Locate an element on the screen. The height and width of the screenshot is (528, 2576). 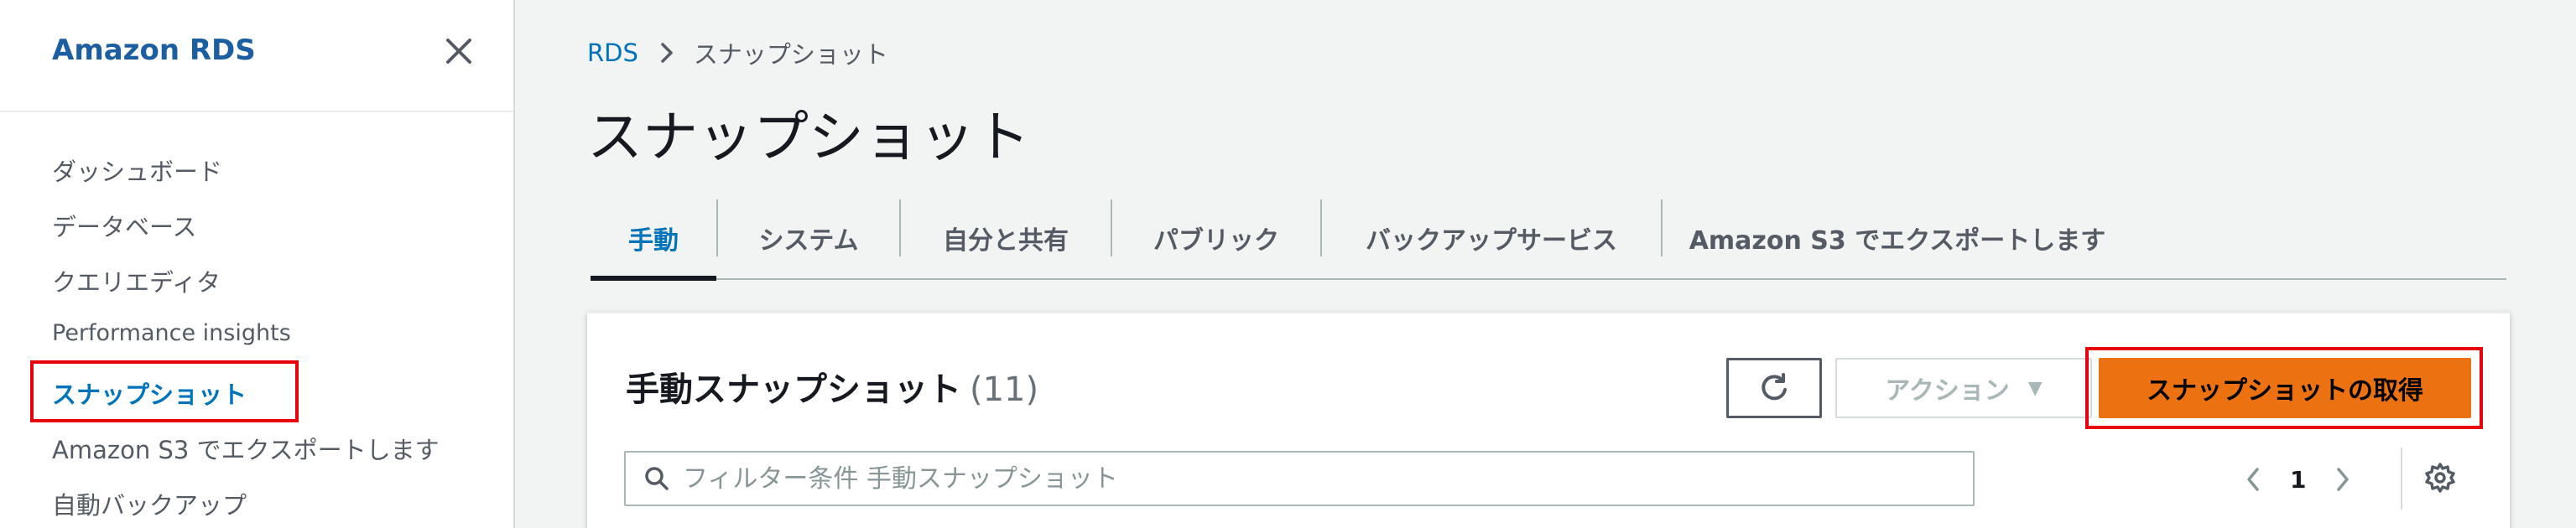
panel-title: 手動スナップショット (11) is located at coordinates (832, 386).